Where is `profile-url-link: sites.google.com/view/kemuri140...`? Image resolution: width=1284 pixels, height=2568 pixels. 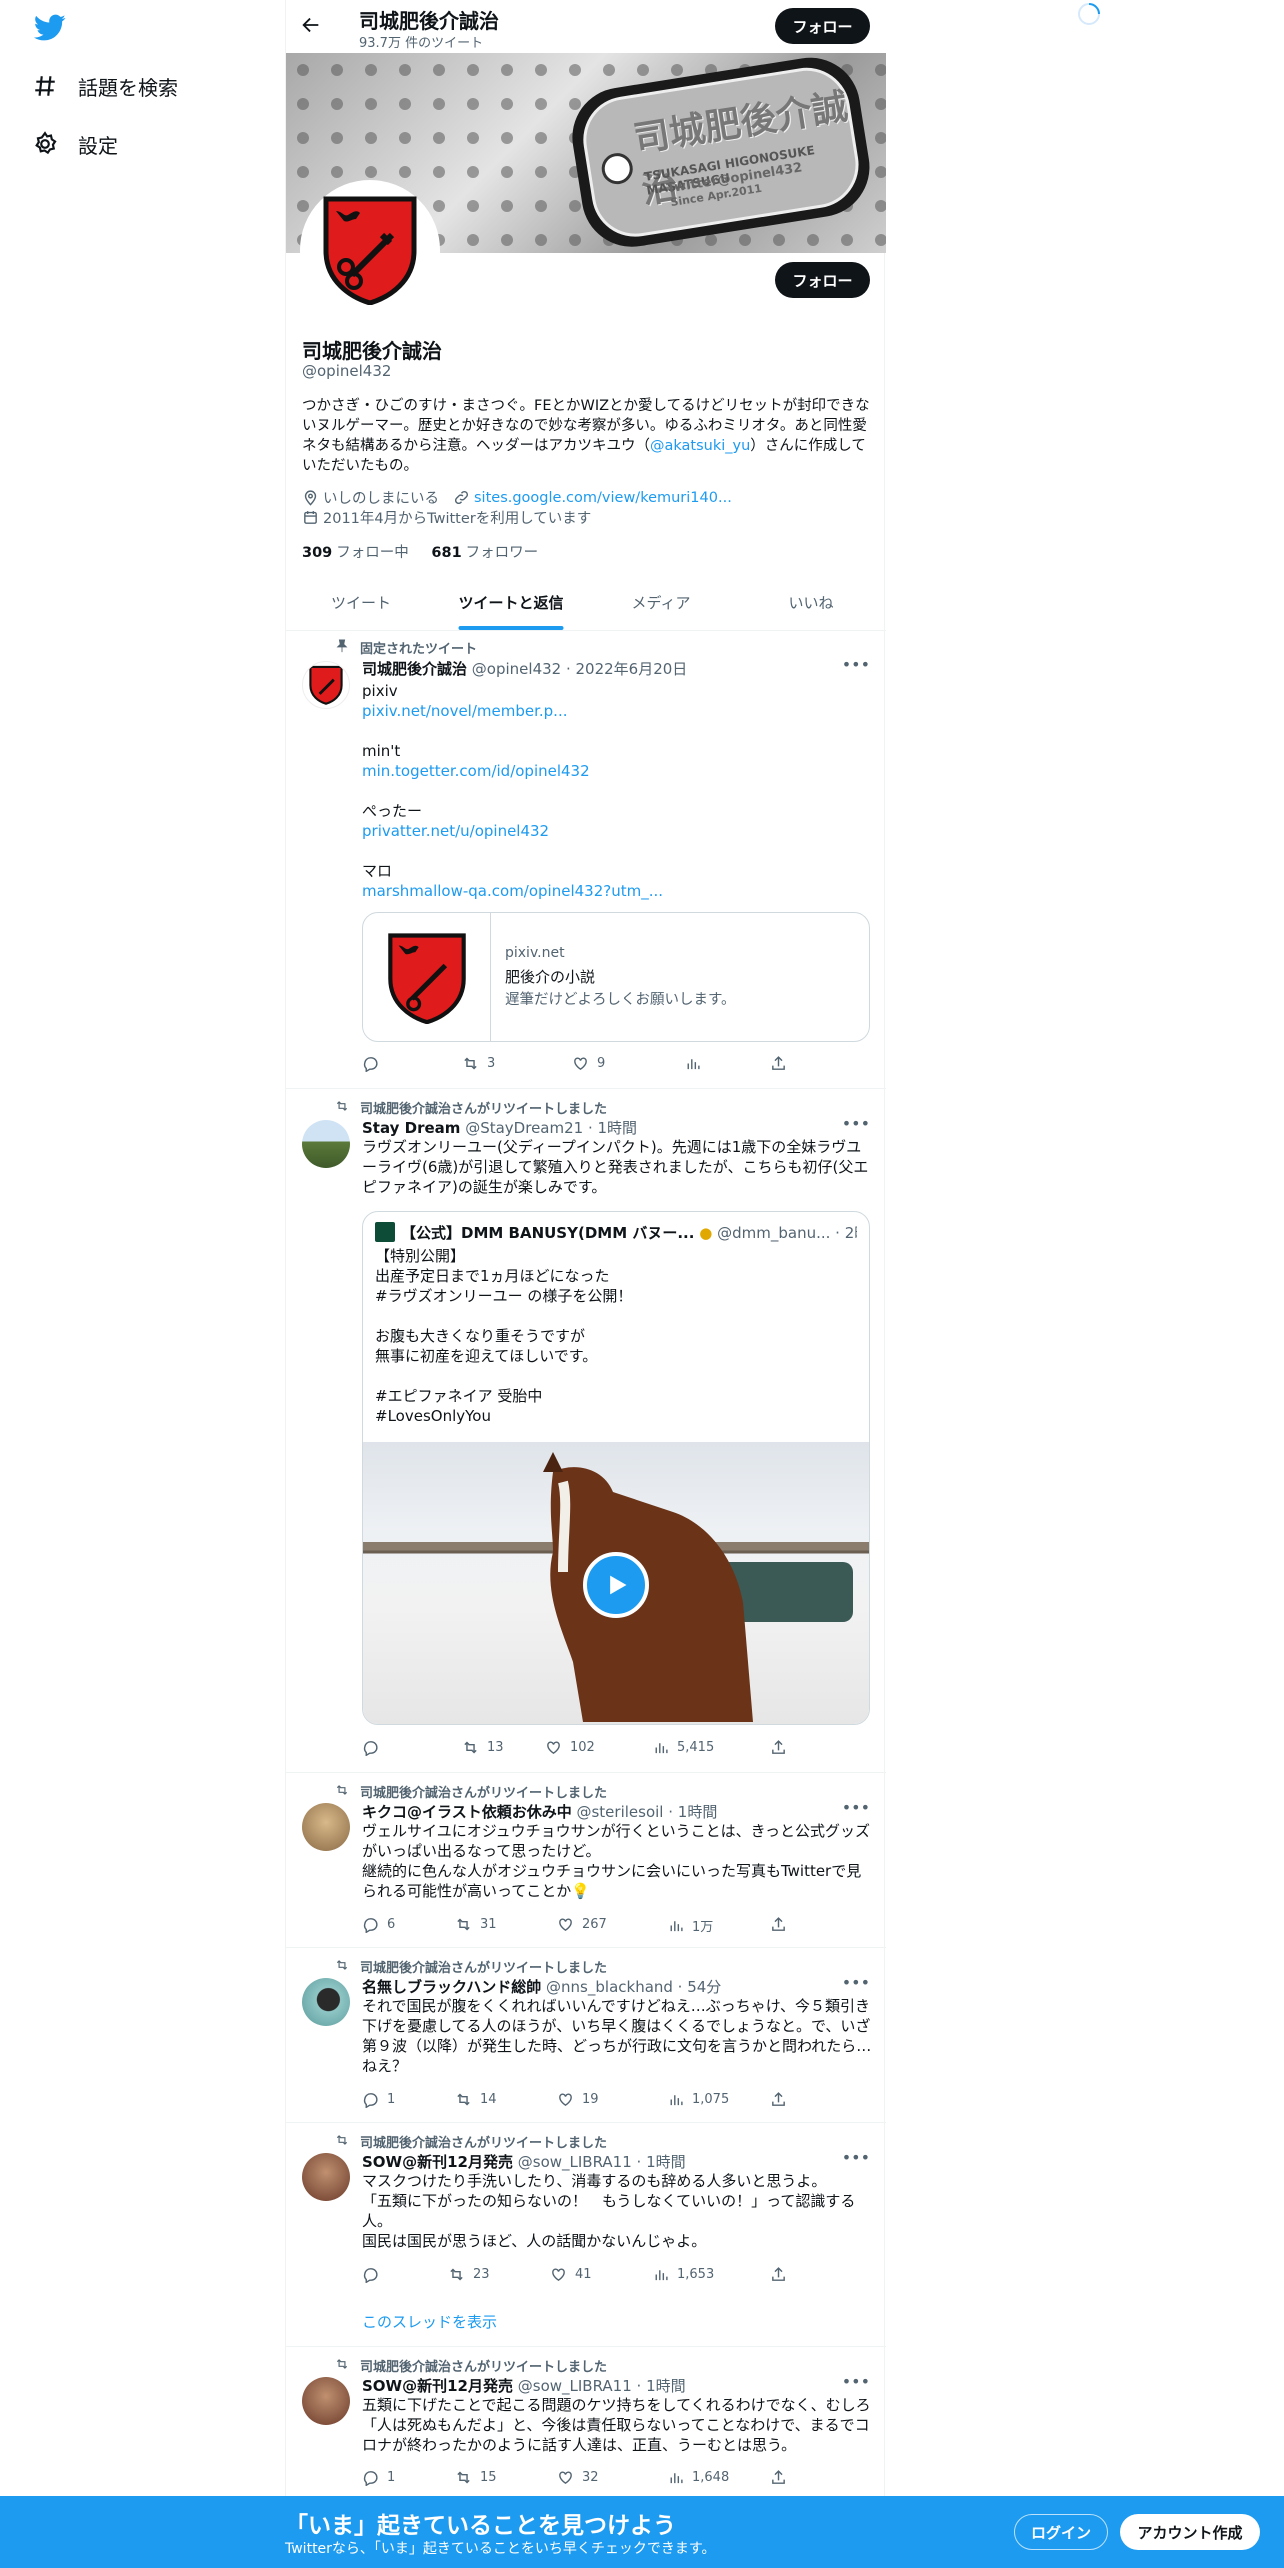
profile-url-link: sites.google.com/view/kemuri140... is located at coordinates (603, 498).